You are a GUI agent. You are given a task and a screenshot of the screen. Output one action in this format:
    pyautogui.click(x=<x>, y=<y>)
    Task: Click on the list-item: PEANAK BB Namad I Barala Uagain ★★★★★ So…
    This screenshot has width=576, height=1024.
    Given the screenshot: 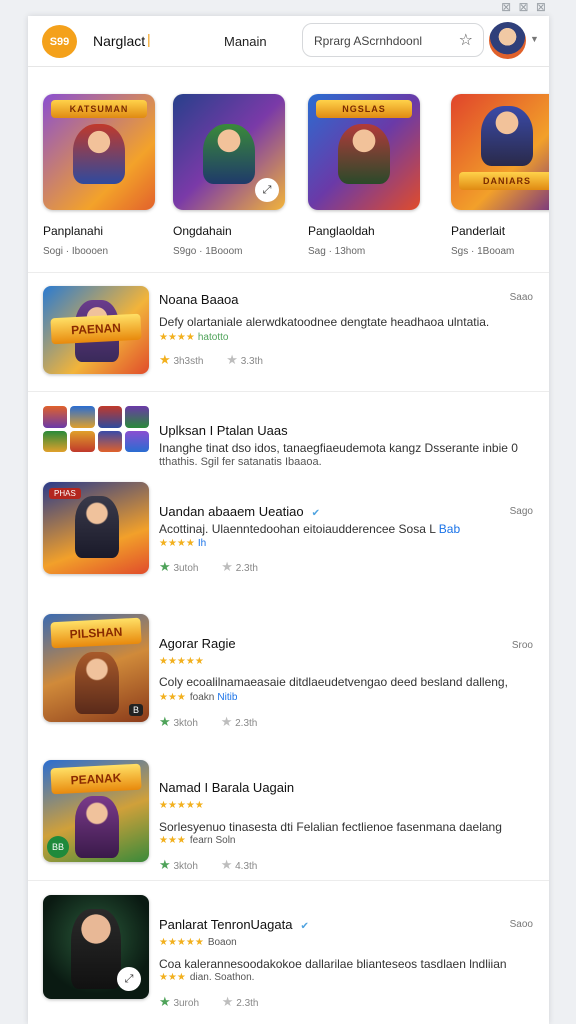 What is the action you would take?
    pyautogui.click(x=288, y=817)
    